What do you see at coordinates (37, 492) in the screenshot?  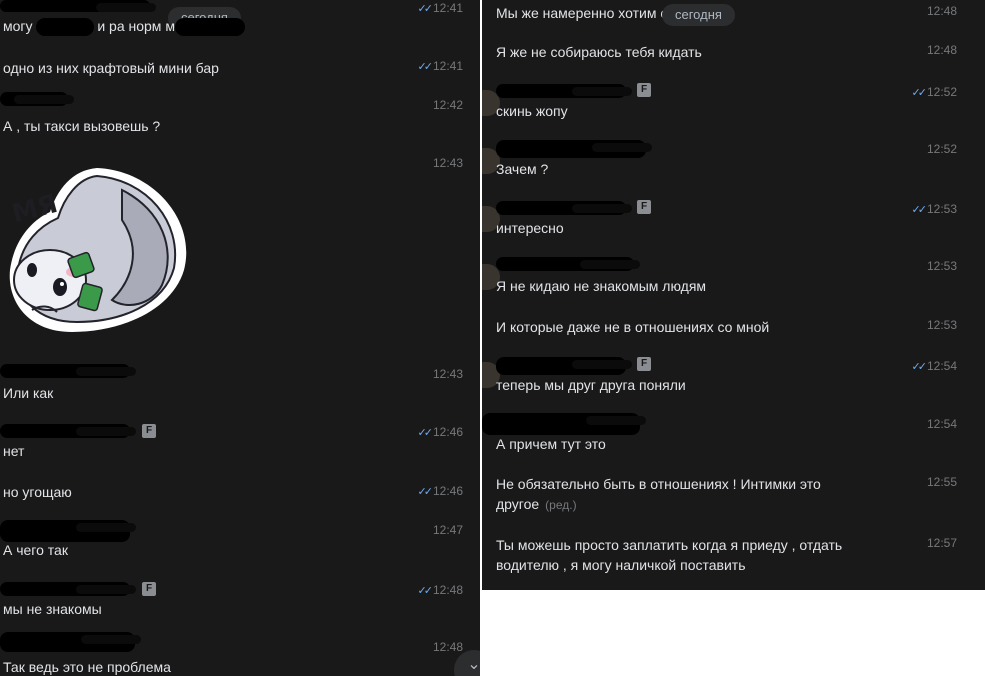 I see `message-text: но угощаю` at bounding box center [37, 492].